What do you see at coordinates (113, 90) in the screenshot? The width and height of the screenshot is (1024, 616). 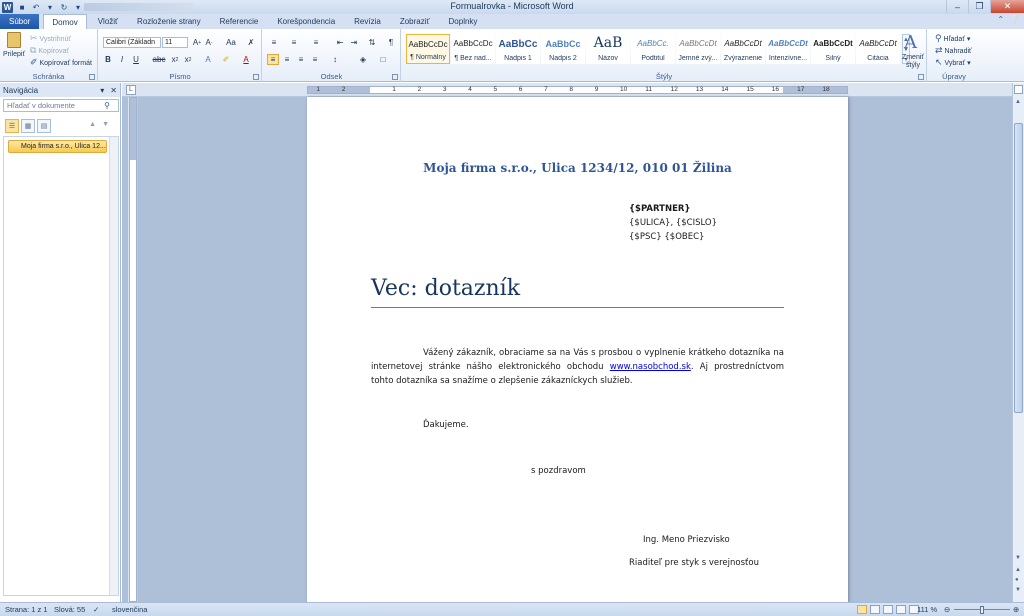 I see `nav-close-icon: ✕` at bounding box center [113, 90].